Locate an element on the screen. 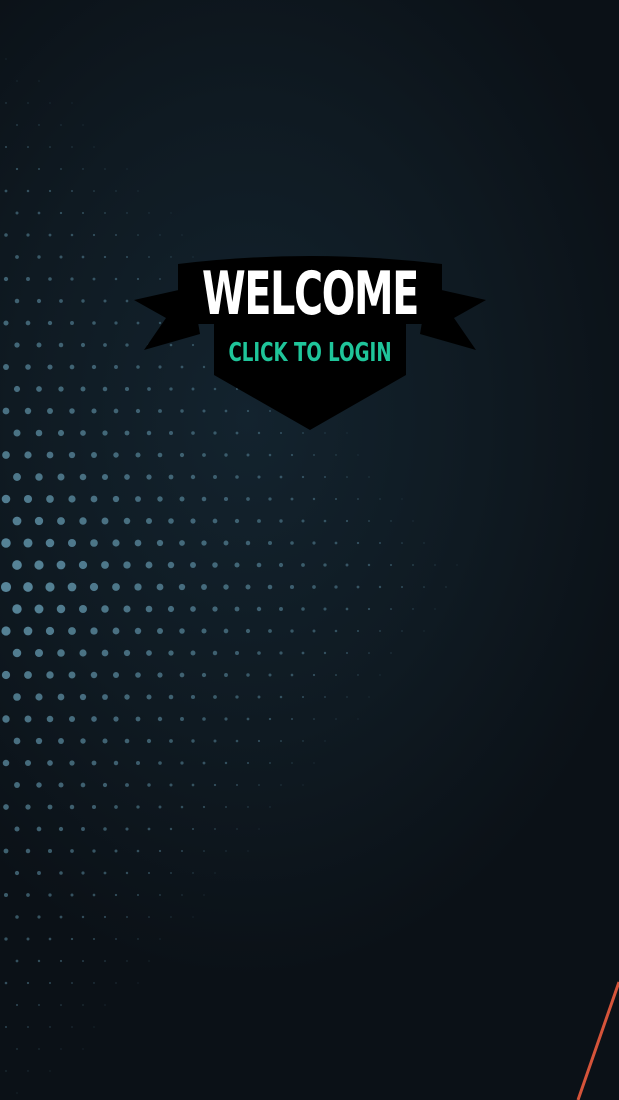 The image size is (619, 1100). login-badge-button: WELCOME CLICK TO LOGIN is located at coordinates (310, 342).